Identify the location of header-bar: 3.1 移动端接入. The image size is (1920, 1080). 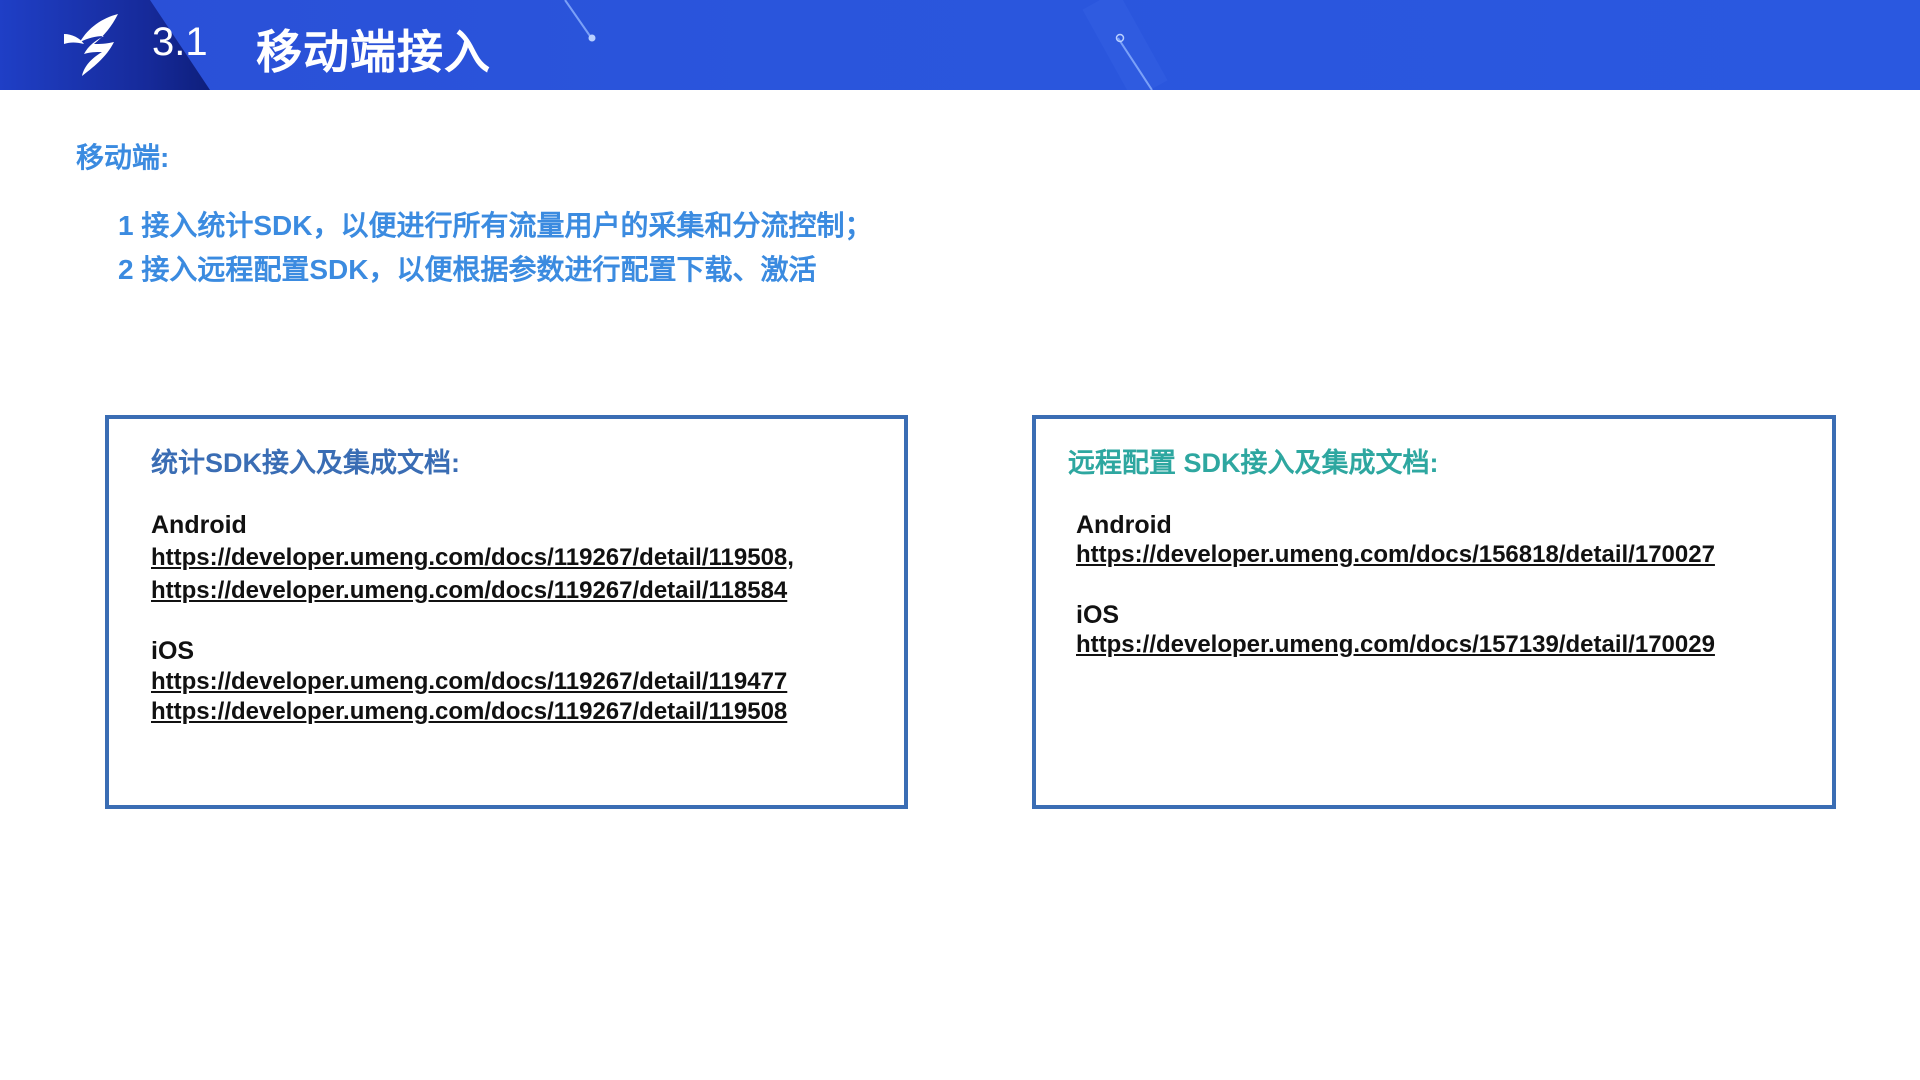
(960, 45).